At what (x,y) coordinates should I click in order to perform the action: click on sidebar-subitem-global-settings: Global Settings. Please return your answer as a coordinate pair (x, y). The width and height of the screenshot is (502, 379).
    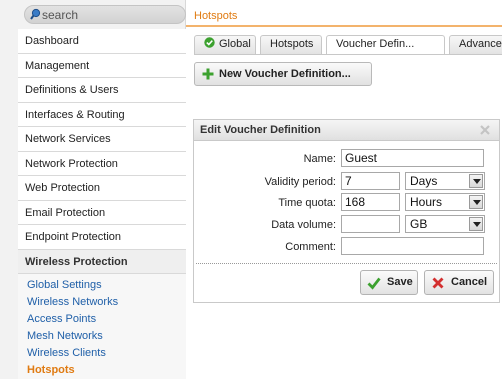
    Looking at the image, I should click on (102, 285).